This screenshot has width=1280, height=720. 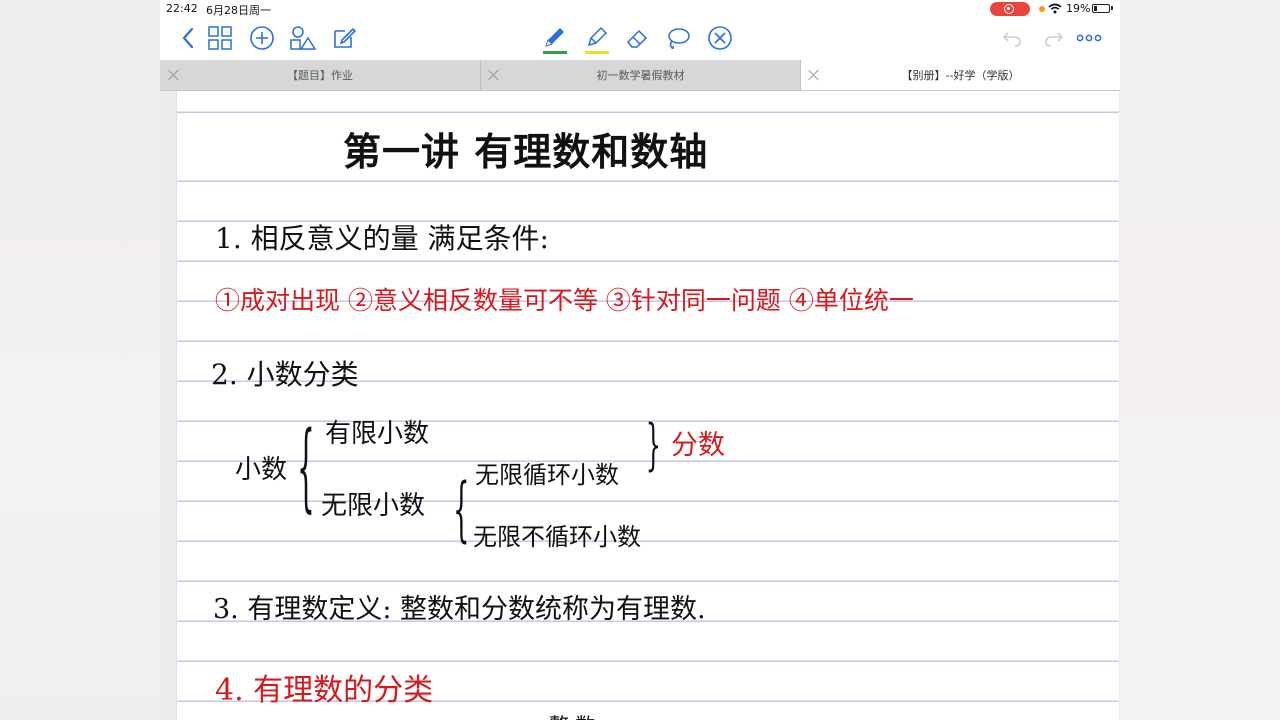 What do you see at coordinates (554, 39) in the screenshot?
I see `pen-icon` at bounding box center [554, 39].